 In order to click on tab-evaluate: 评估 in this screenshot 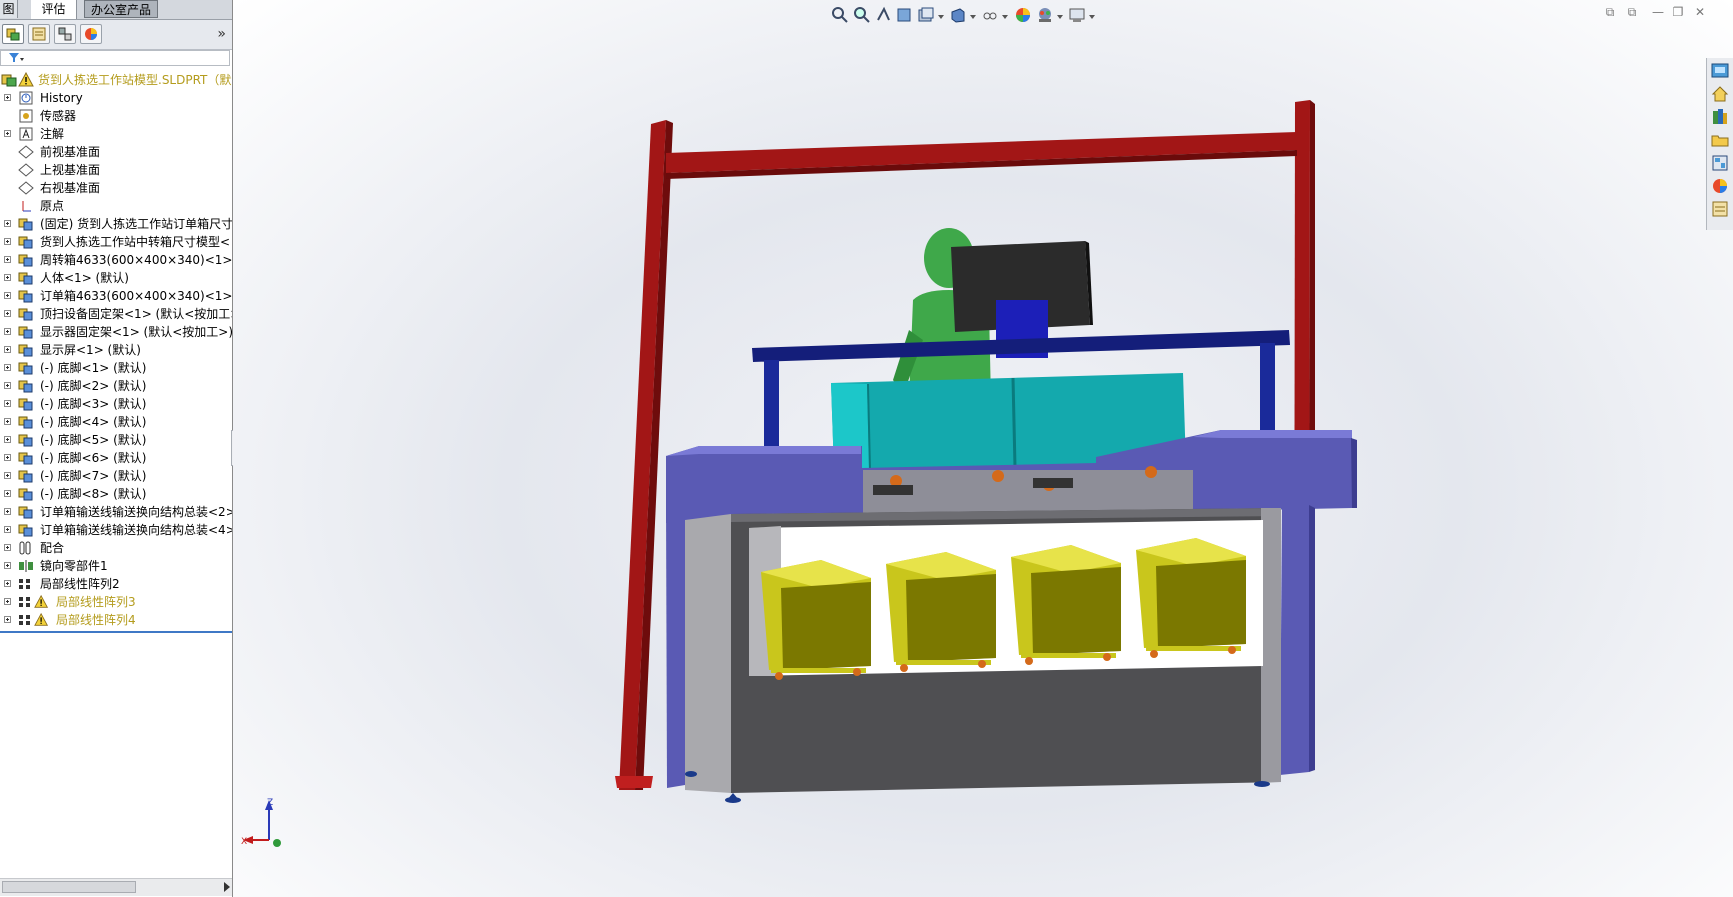, I will do `click(54, 9)`.